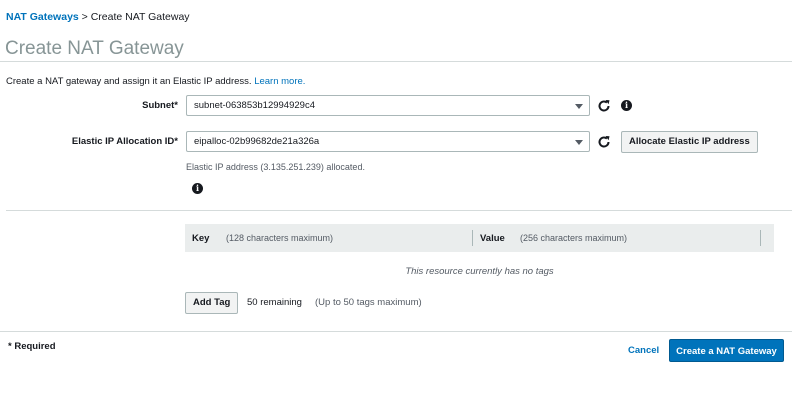 The height and width of the screenshot is (405, 800). Describe the element at coordinates (388, 141) in the screenshot. I see `eip-select: eipalloc-02b99682de21a326a` at that location.